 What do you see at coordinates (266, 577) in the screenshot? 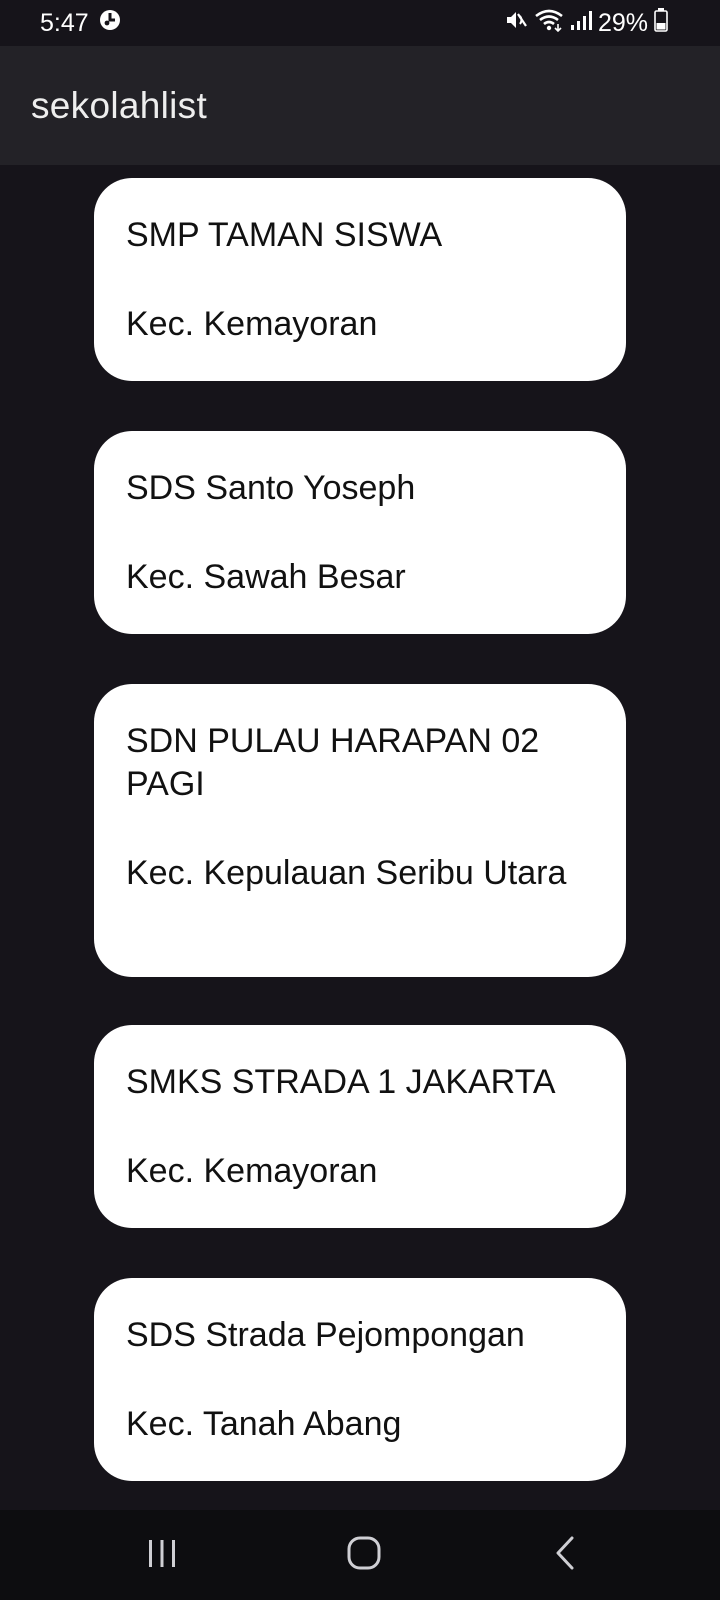
I see `school-district: Kec. Sawah Besar` at bounding box center [266, 577].